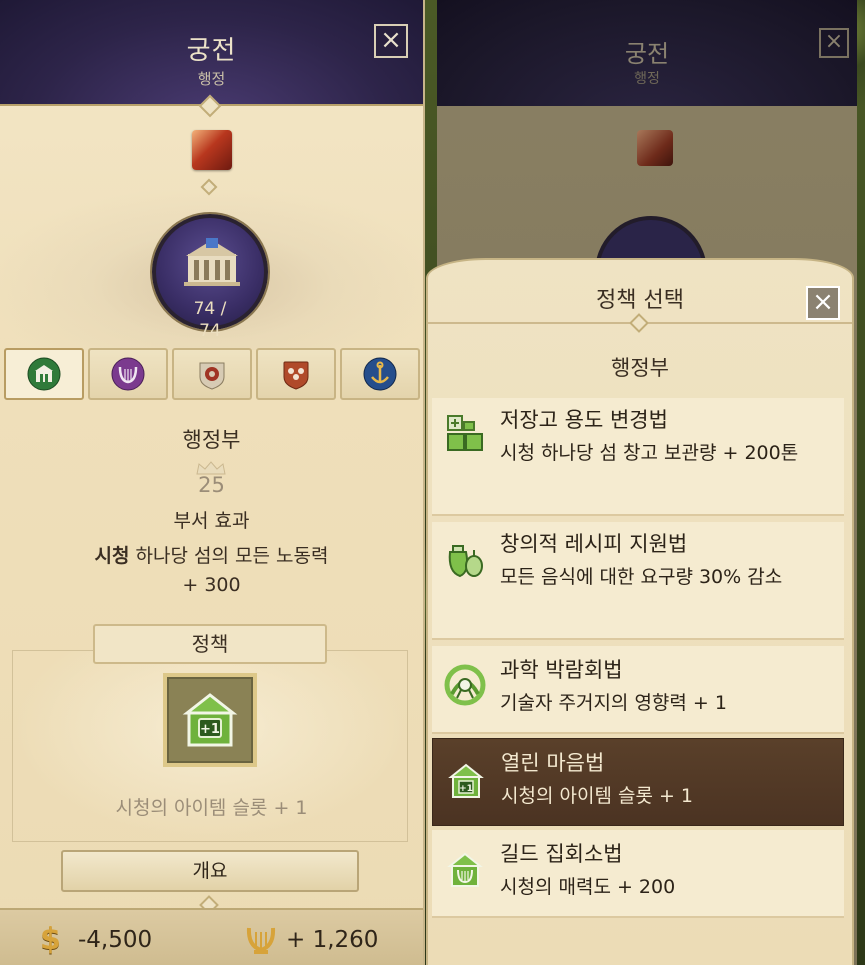 The height and width of the screenshot is (965, 865). Describe the element at coordinates (640, 300) in the screenshot. I see `policy-select-title: 정책 선택` at that location.